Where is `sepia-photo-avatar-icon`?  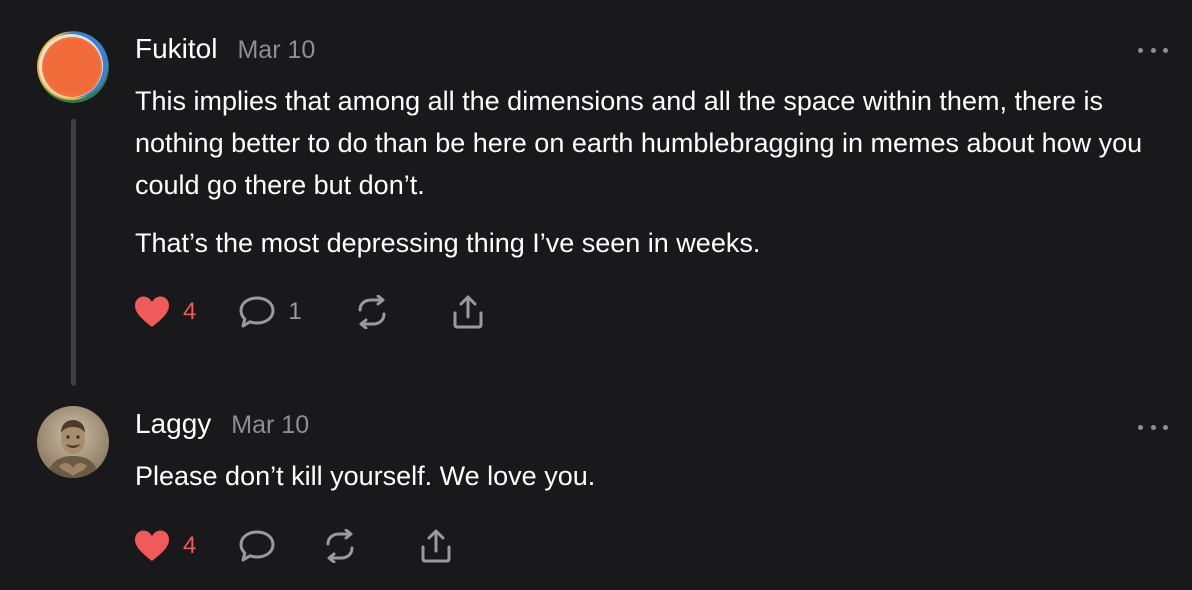 sepia-photo-avatar-icon is located at coordinates (73, 442).